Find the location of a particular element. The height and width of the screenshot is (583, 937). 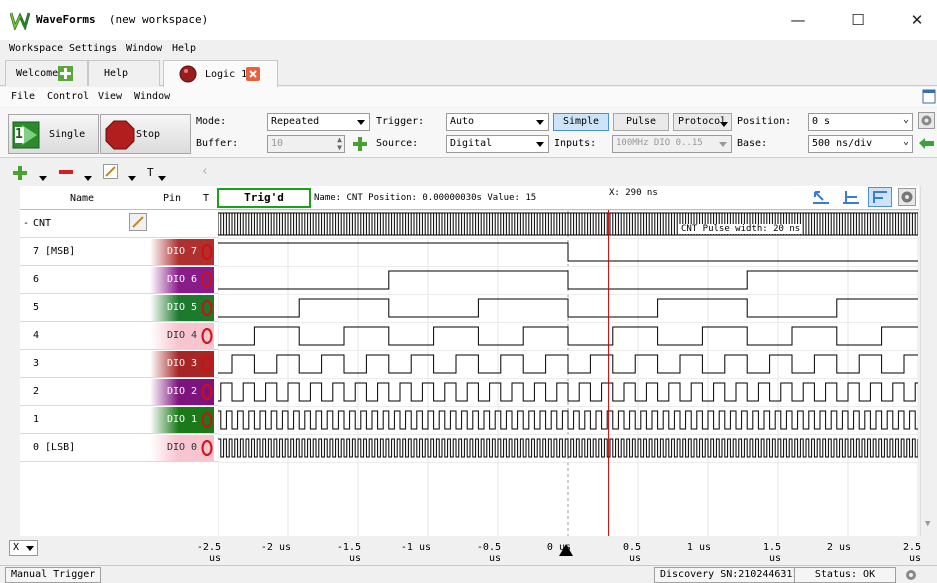

stop-button: Stop is located at coordinates (145, 134).